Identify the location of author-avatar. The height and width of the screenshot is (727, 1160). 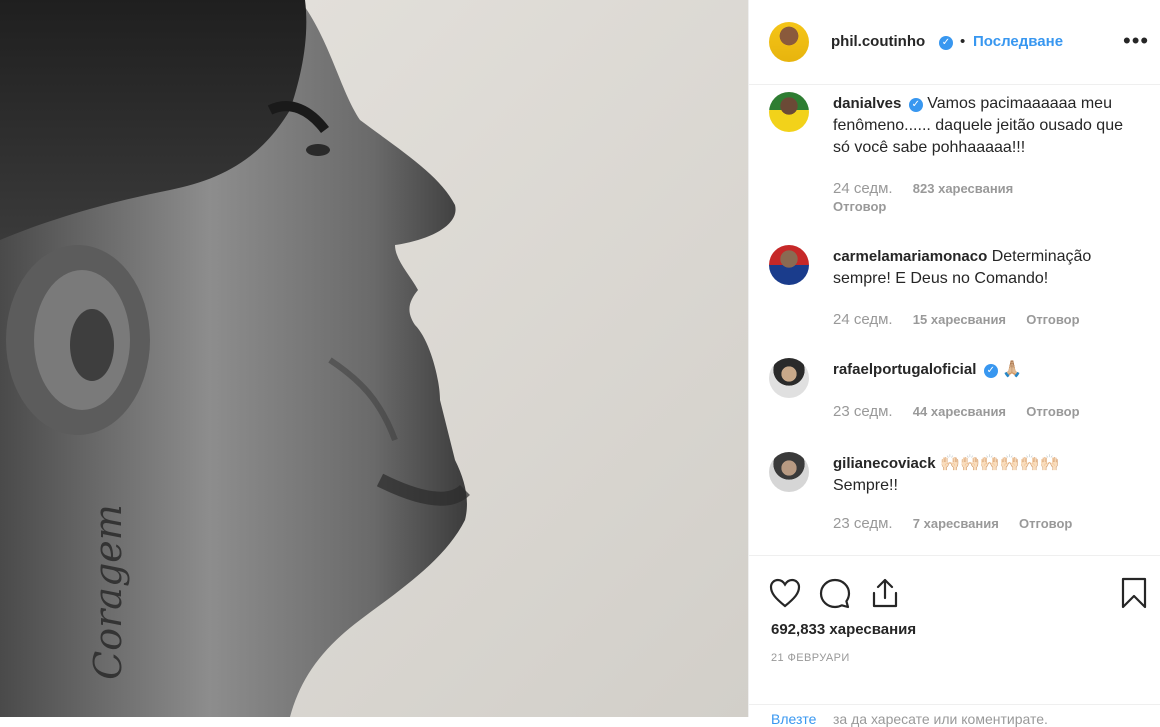
(789, 42).